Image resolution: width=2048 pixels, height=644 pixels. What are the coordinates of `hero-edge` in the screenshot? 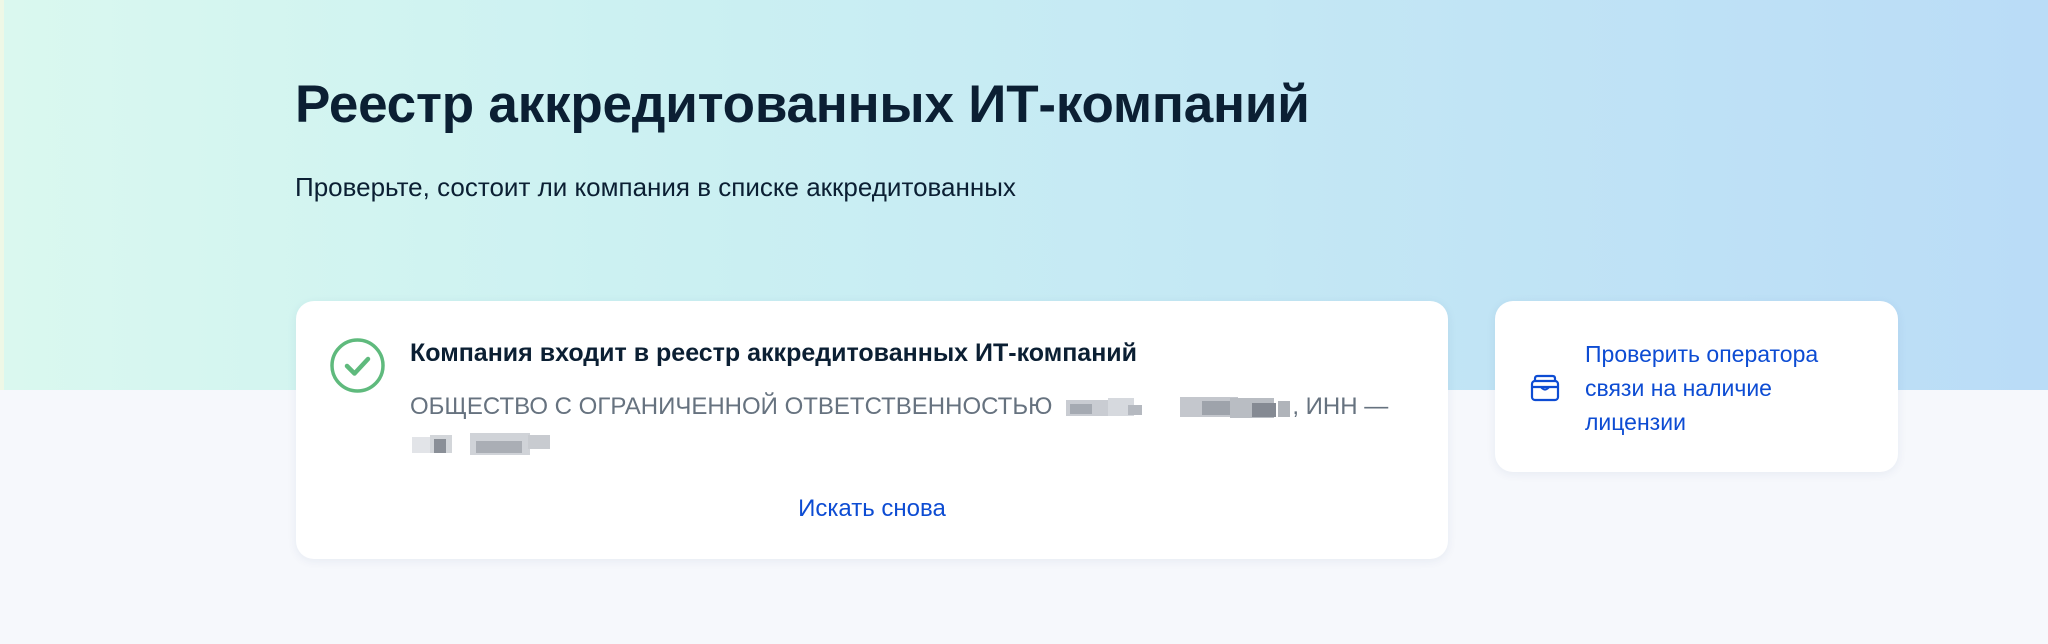 It's located at (2, 195).